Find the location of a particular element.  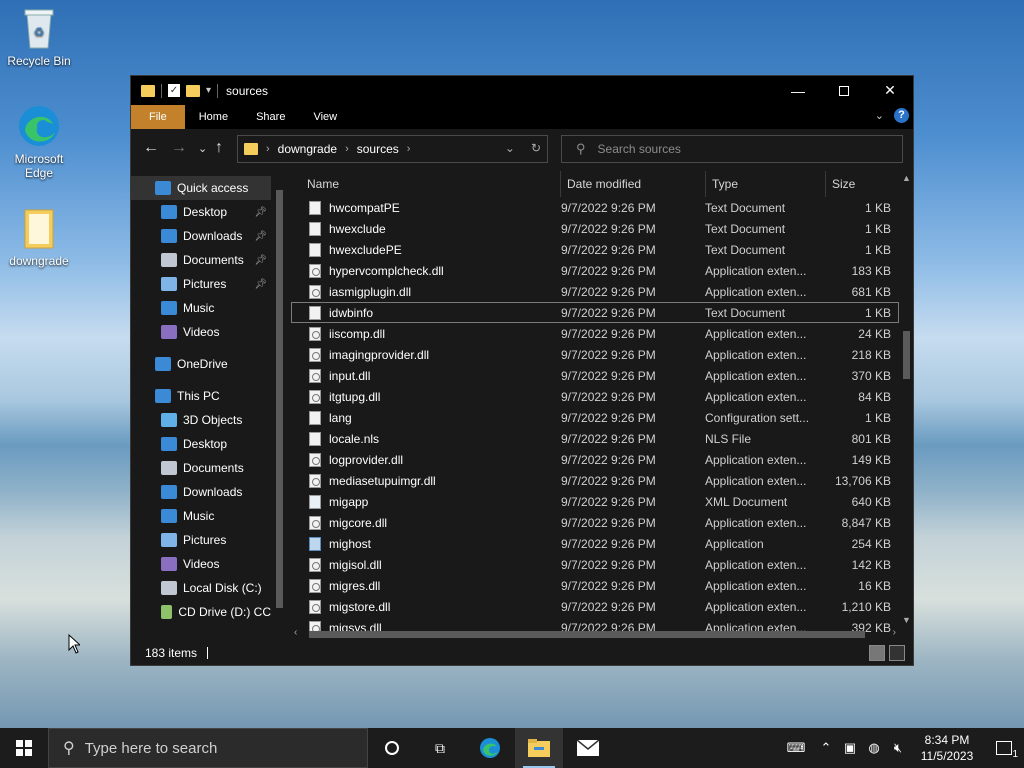

column-header-size: Size is located at coordinates (862, 184).